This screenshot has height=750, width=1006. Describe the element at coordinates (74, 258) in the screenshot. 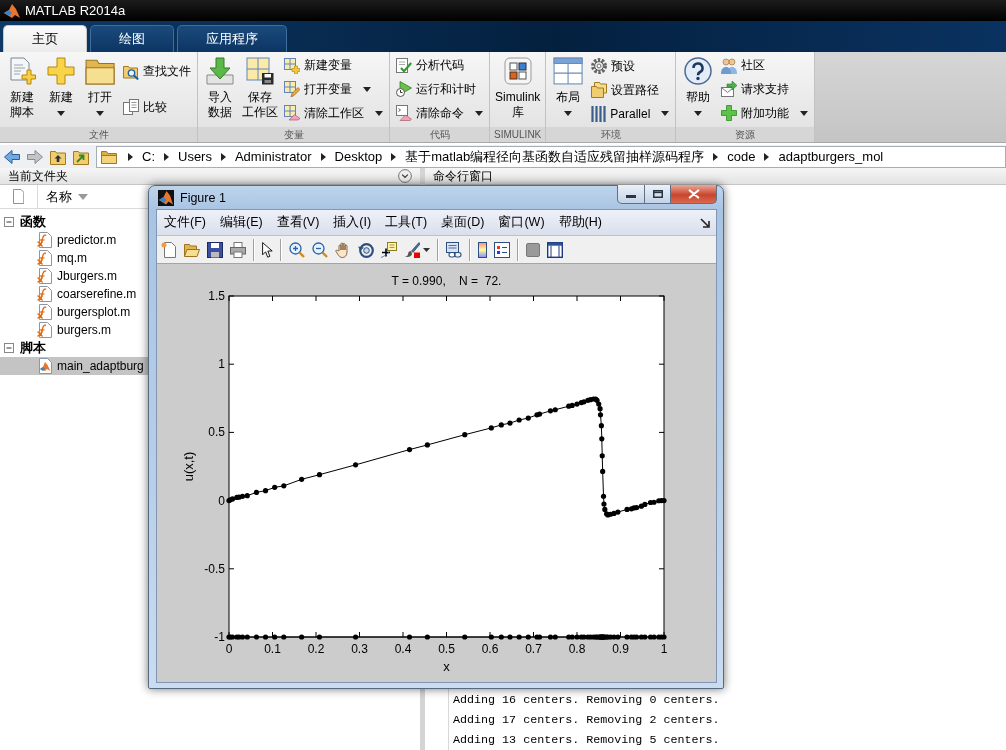

I see `file-item: mq.m` at that location.